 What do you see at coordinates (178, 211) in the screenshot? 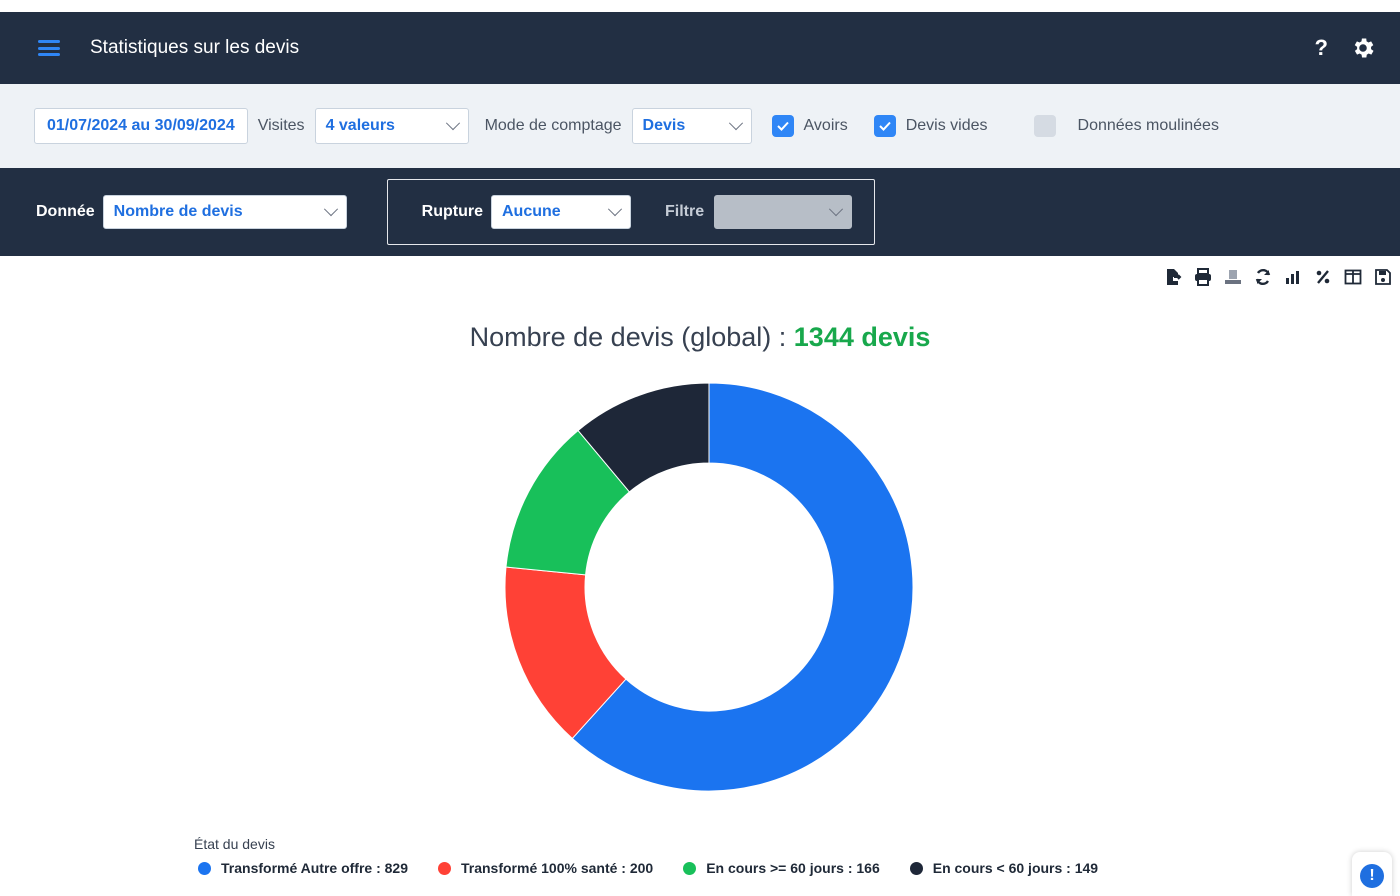
I see `donnee-value: Nombre de devis` at bounding box center [178, 211].